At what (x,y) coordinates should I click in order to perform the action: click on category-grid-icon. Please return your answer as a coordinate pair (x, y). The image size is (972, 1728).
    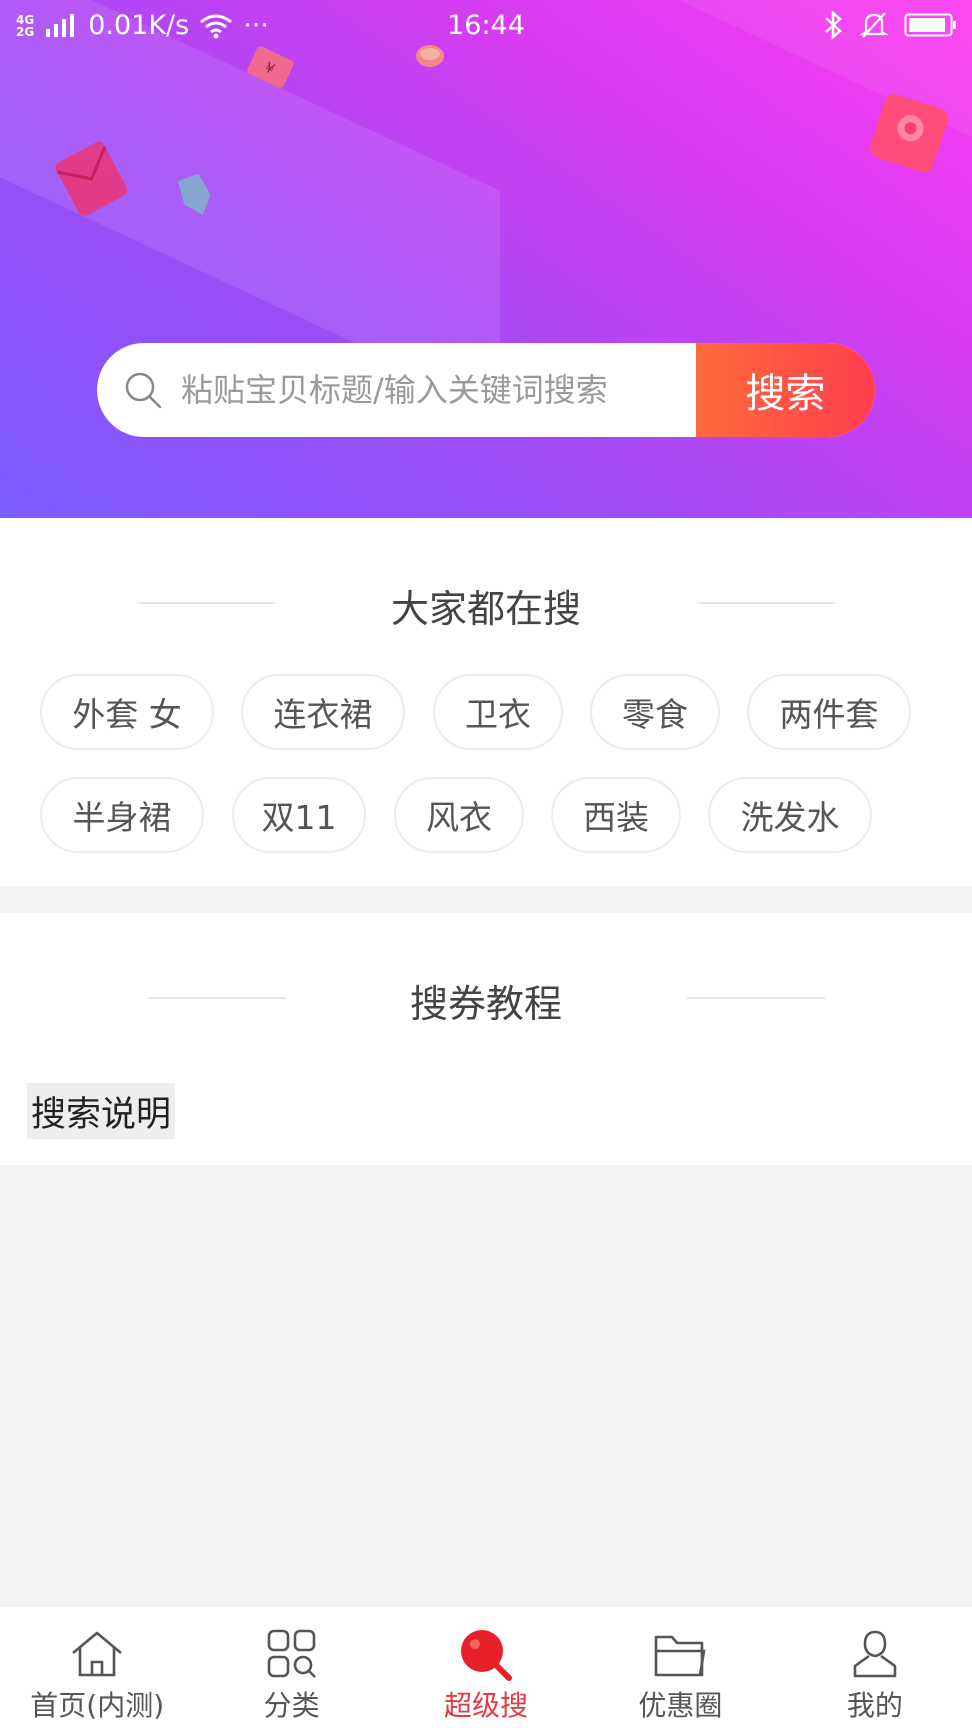
    Looking at the image, I should click on (291, 1653).